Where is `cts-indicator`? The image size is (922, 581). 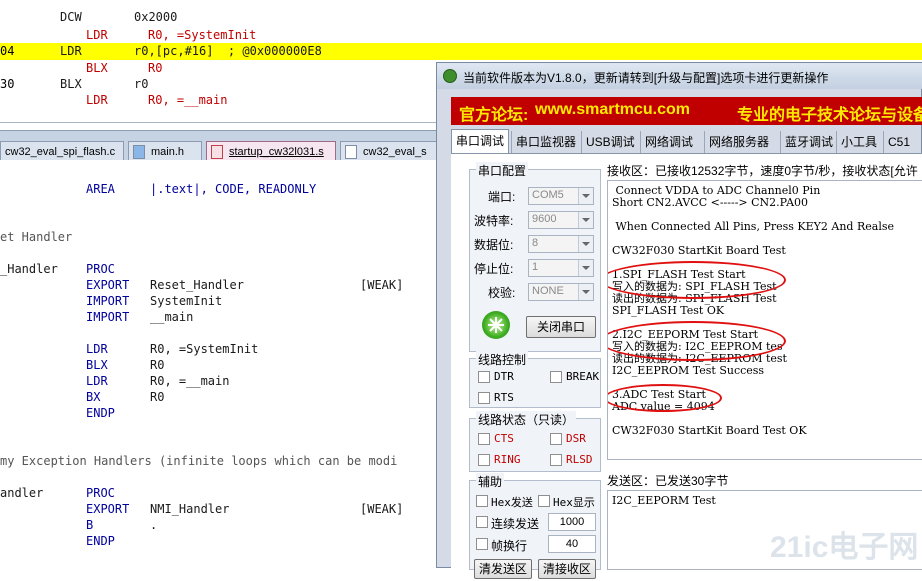 cts-indicator is located at coordinates (484, 439).